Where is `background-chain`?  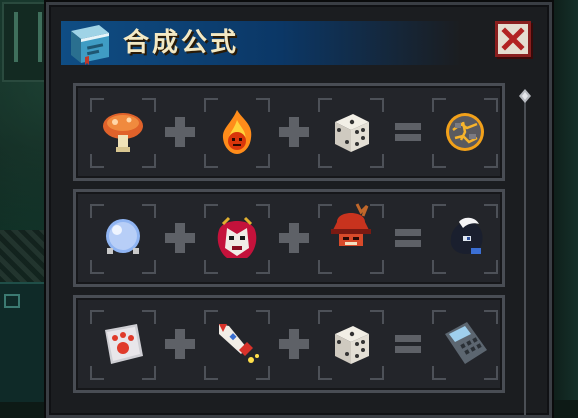 background-chain is located at coordinates (24, 260).